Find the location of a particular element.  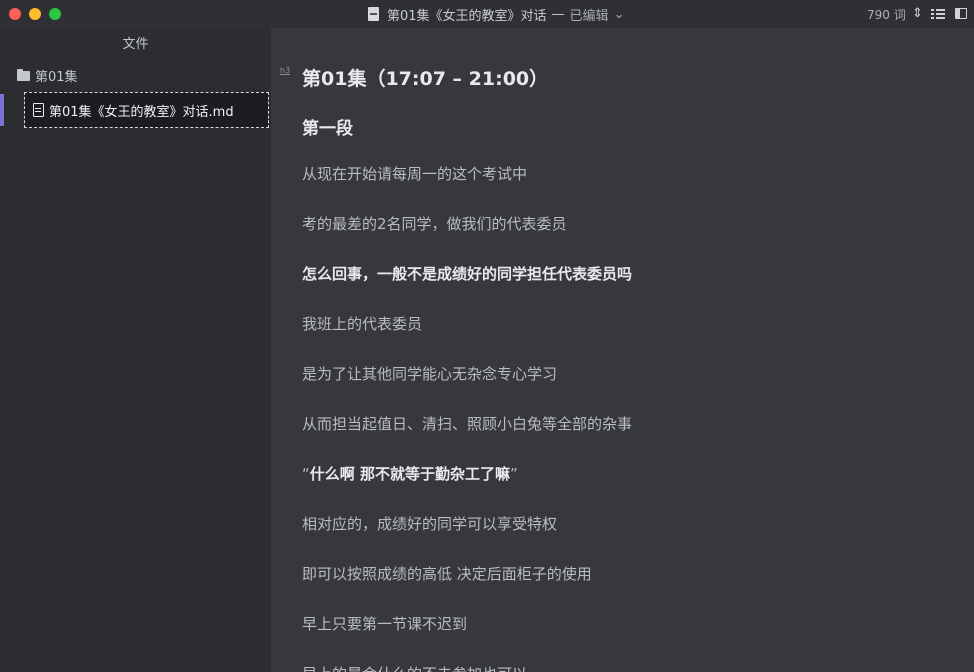

maximize-button is located at coordinates (55, 14).